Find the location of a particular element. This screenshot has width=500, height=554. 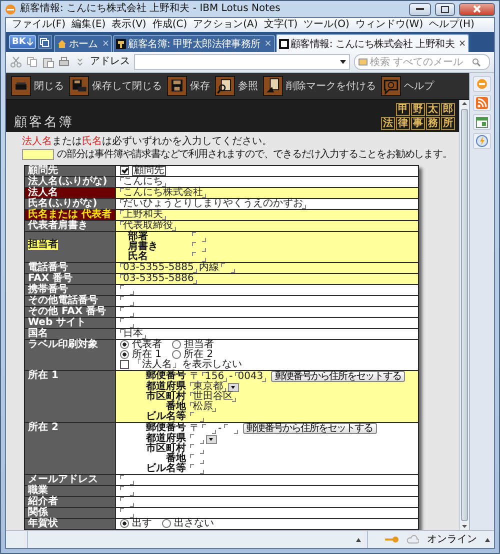

close-button is located at coordinates (477, 9).